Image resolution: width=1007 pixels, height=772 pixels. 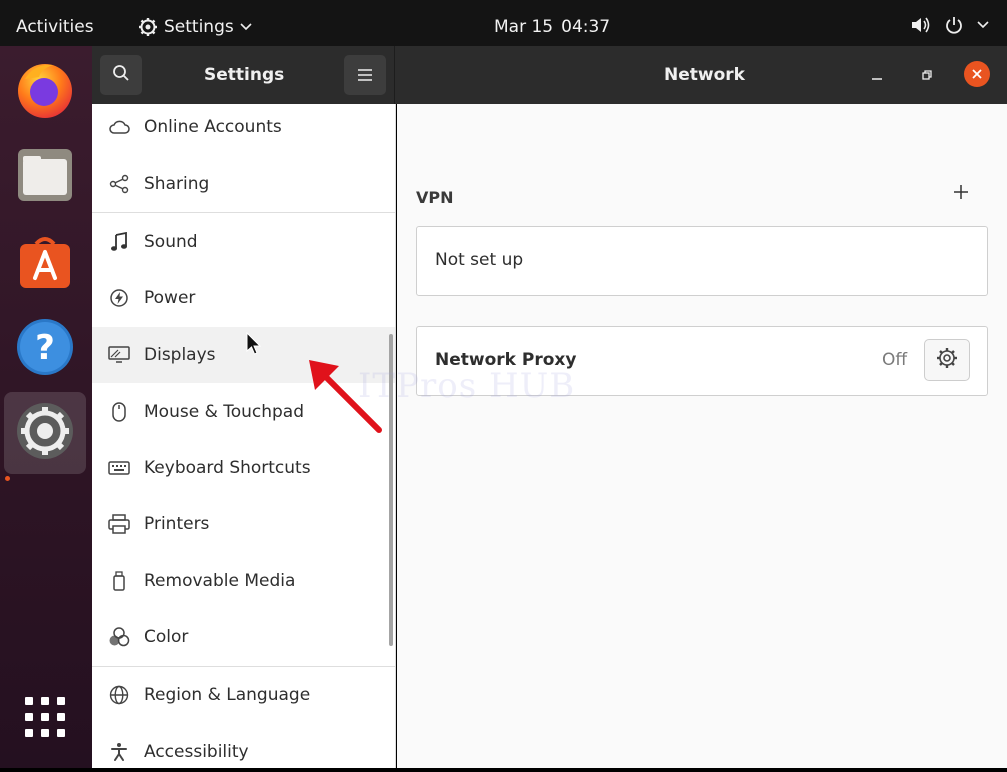 What do you see at coordinates (503, 770) in the screenshot?
I see `screen-border` at bounding box center [503, 770].